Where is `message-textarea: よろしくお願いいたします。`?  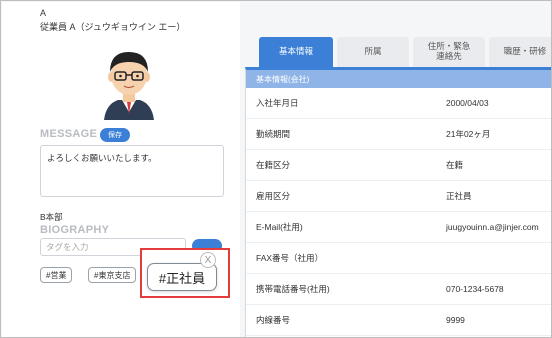 message-textarea: よろしくお願いいたします。 is located at coordinates (132, 171).